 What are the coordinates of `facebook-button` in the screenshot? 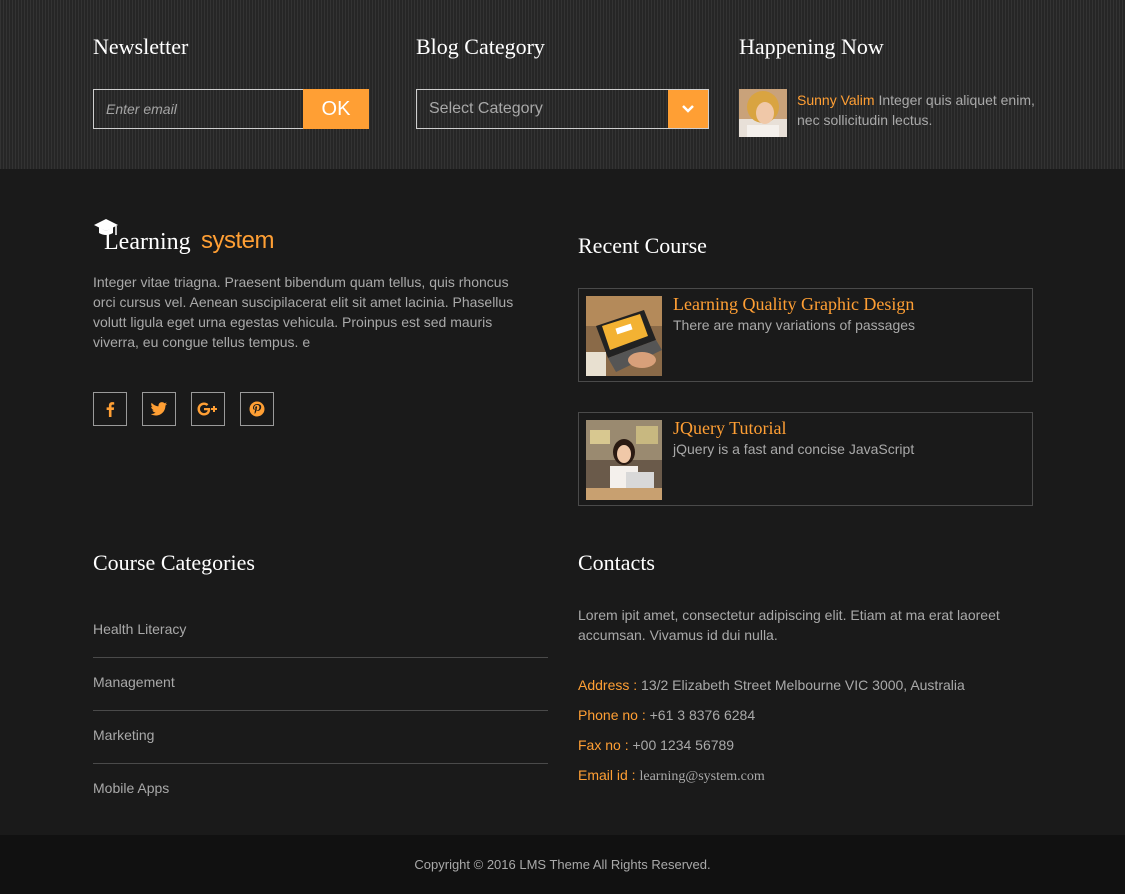 It's located at (110, 409).